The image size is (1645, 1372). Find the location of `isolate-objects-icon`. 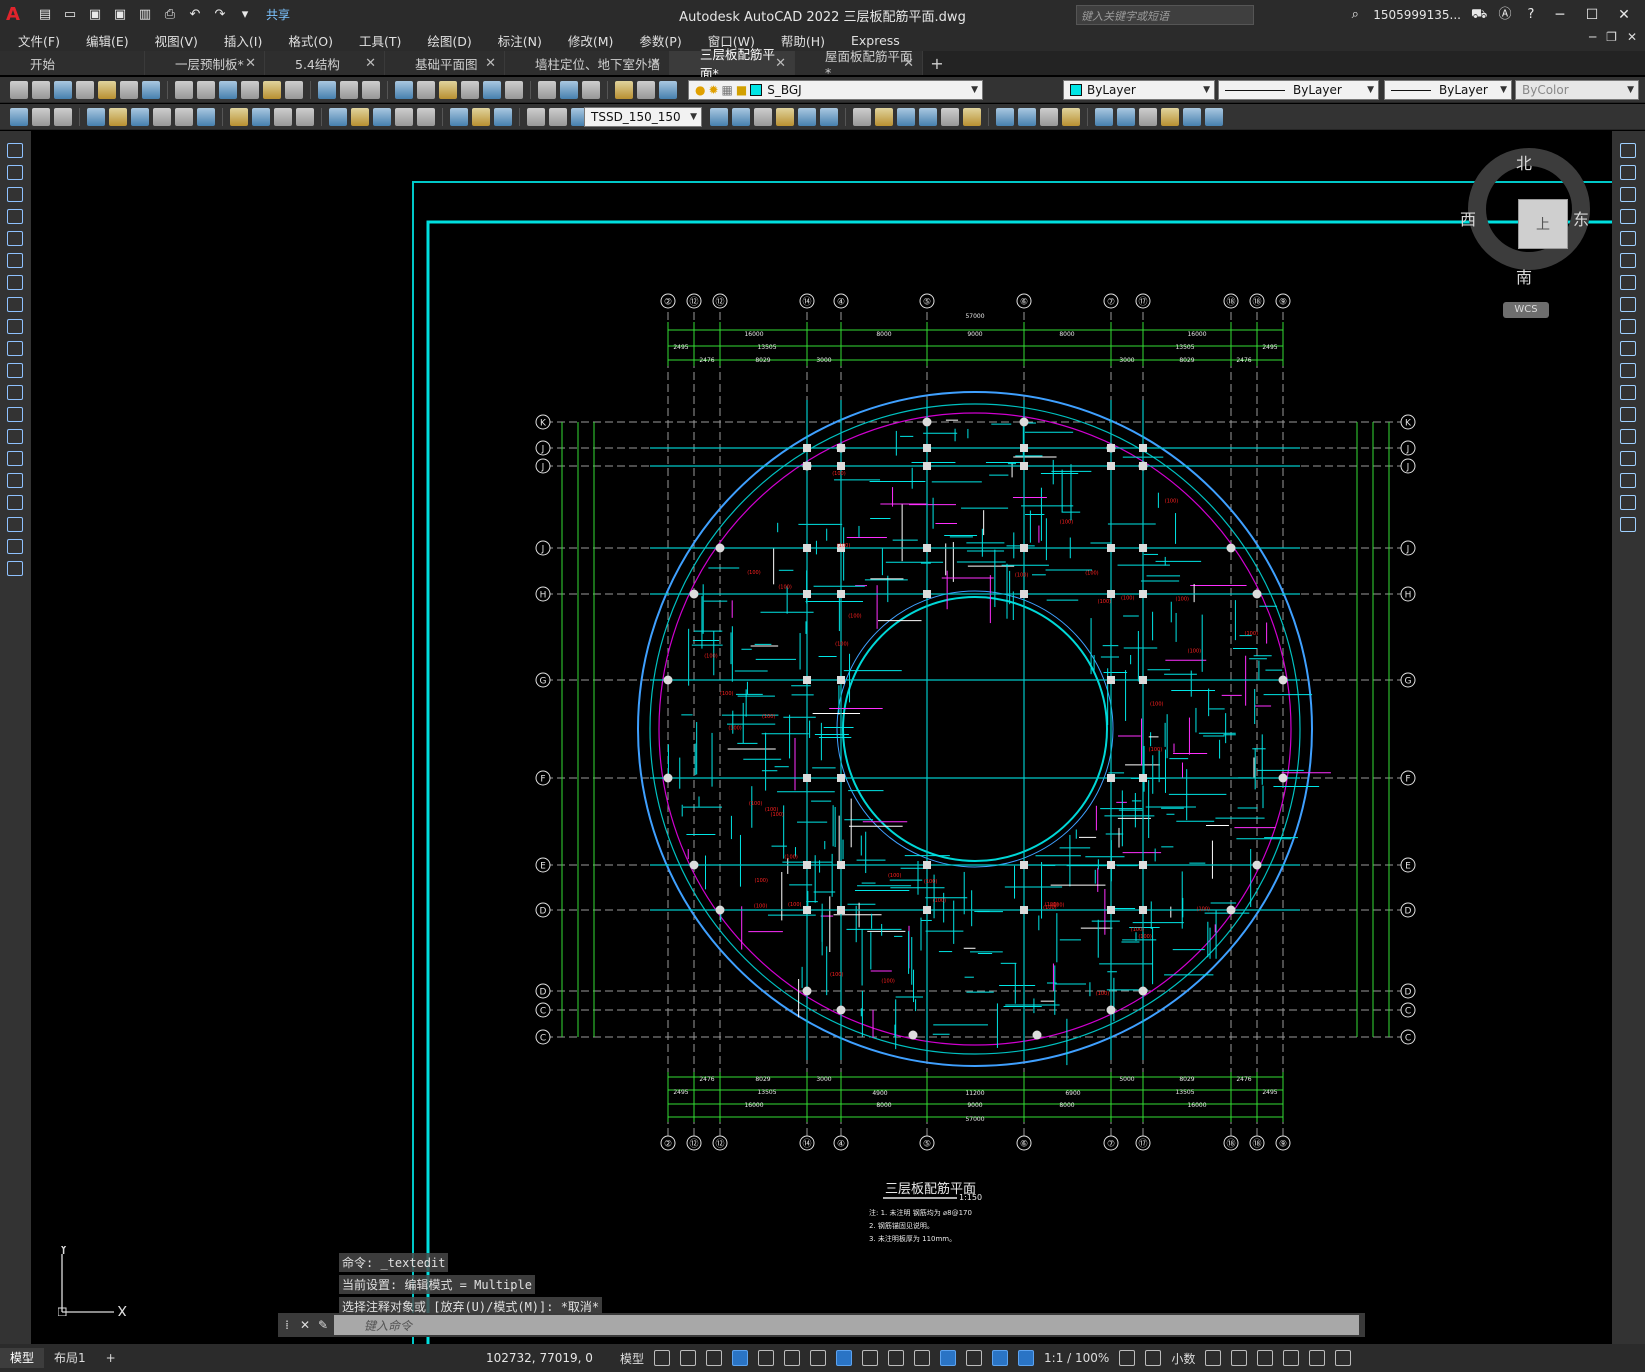

isolate-objects-icon is located at coordinates (1265, 1358).